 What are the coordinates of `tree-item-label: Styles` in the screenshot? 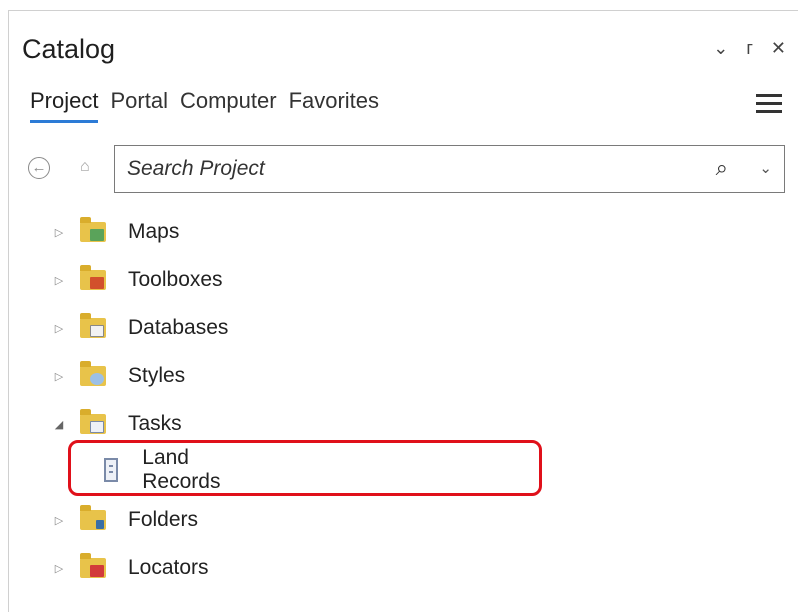 It's located at (157, 375).